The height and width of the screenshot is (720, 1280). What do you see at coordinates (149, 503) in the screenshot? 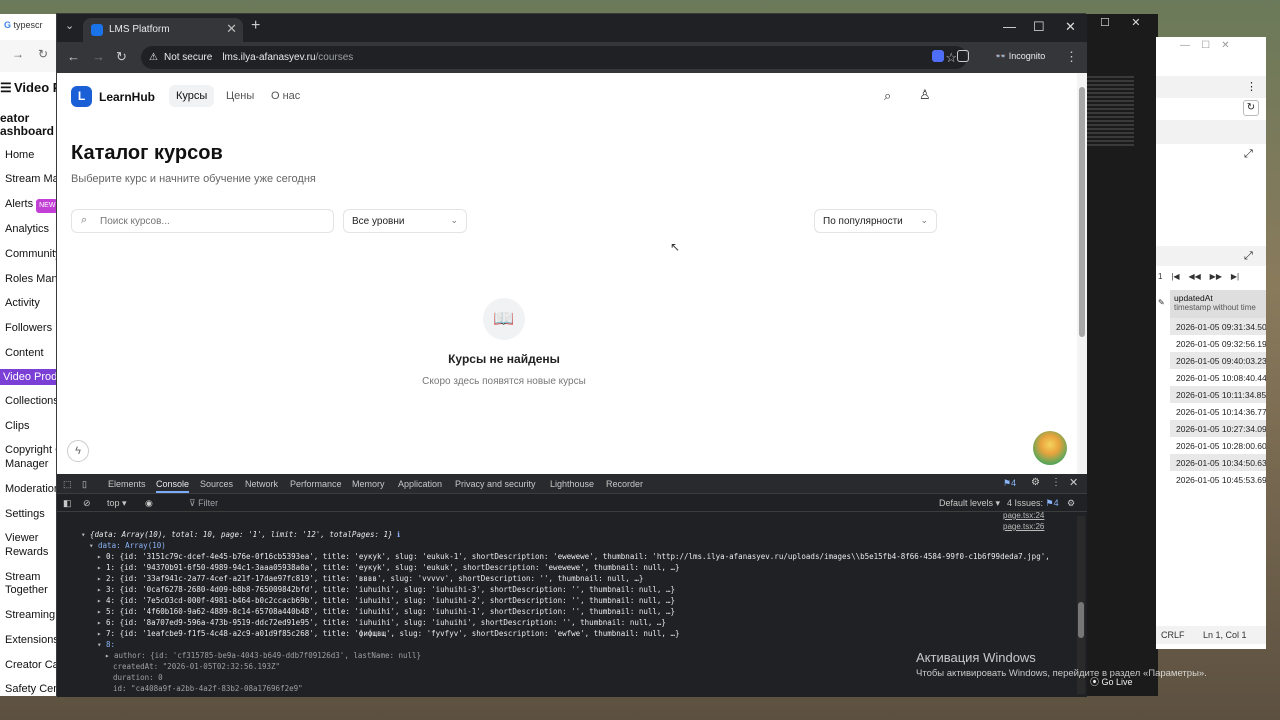
I see `eye-icon: ◉` at bounding box center [149, 503].